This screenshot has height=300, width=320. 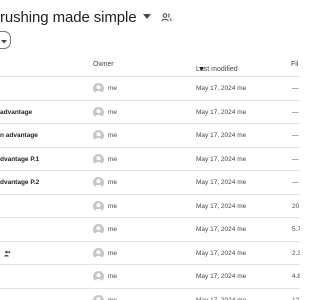 What do you see at coordinates (296, 229) in the screenshot?
I see `file-size: 5.7` at bounding box center [296, 229].